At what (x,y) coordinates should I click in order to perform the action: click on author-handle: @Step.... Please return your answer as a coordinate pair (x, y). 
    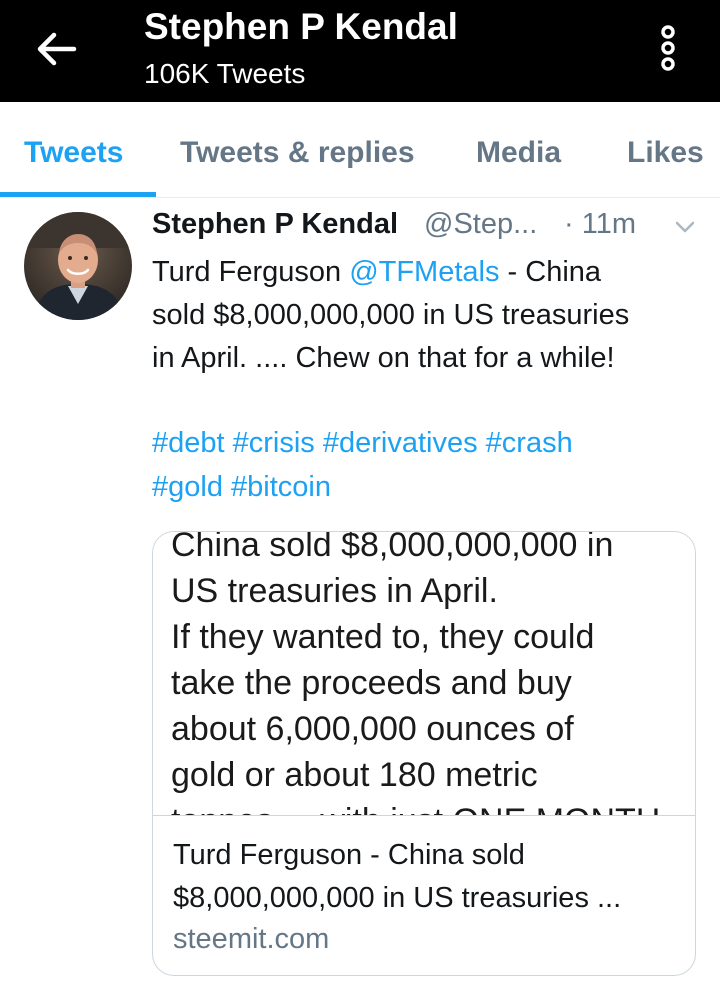
    Looking at the image, I should click on (480, 224).